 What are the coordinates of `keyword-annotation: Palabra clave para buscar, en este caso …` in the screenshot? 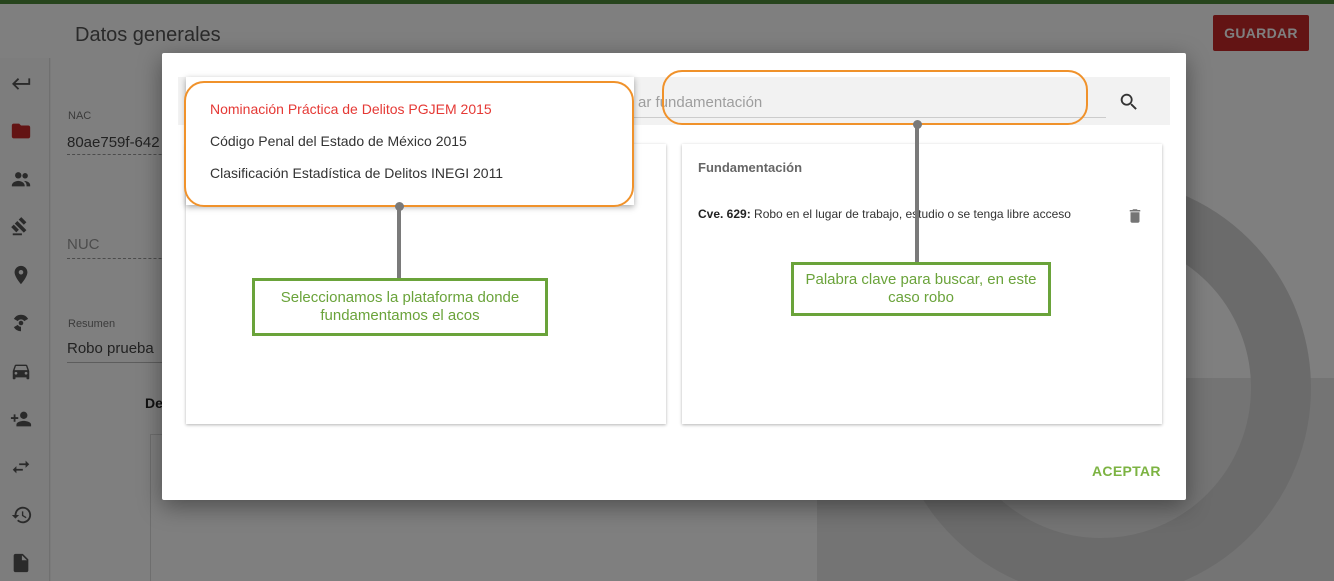 It's located at (921, 289).